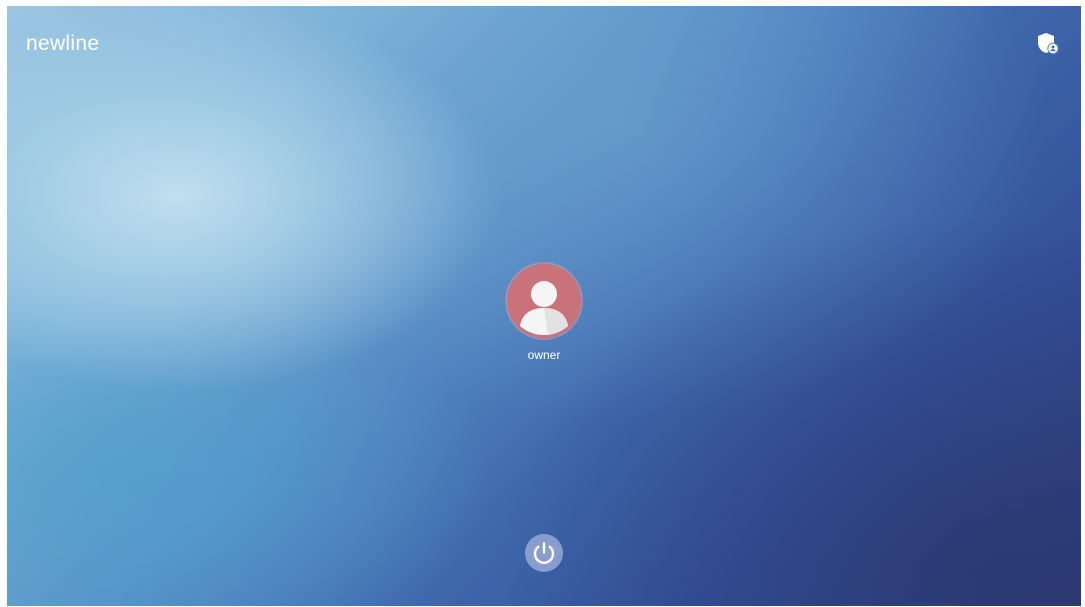 The height and width of the screenshot is (607, 1085). I want to click on power-button, so click(544, 553).